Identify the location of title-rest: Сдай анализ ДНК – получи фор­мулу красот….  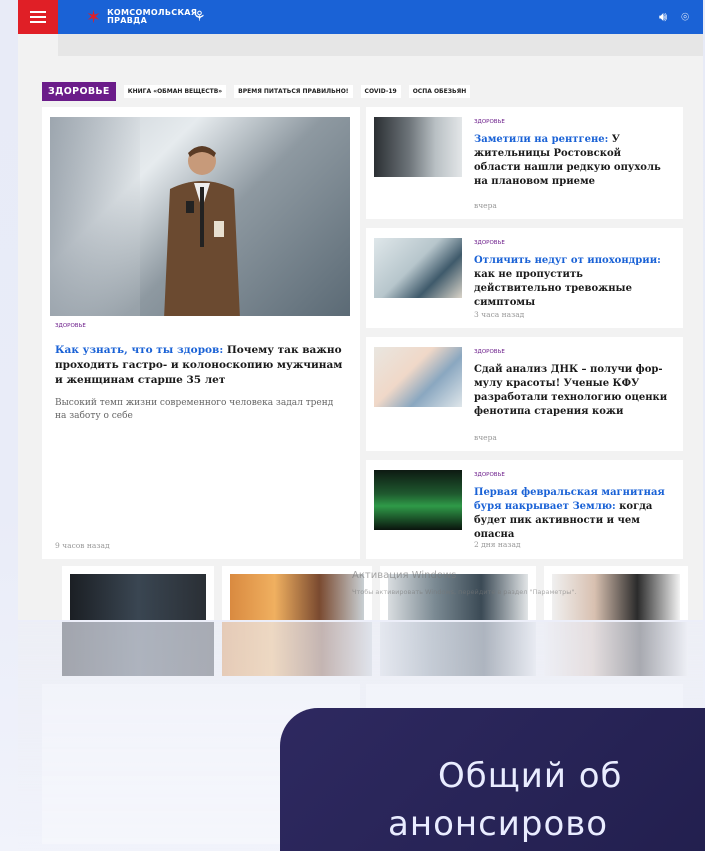
(571, 390).